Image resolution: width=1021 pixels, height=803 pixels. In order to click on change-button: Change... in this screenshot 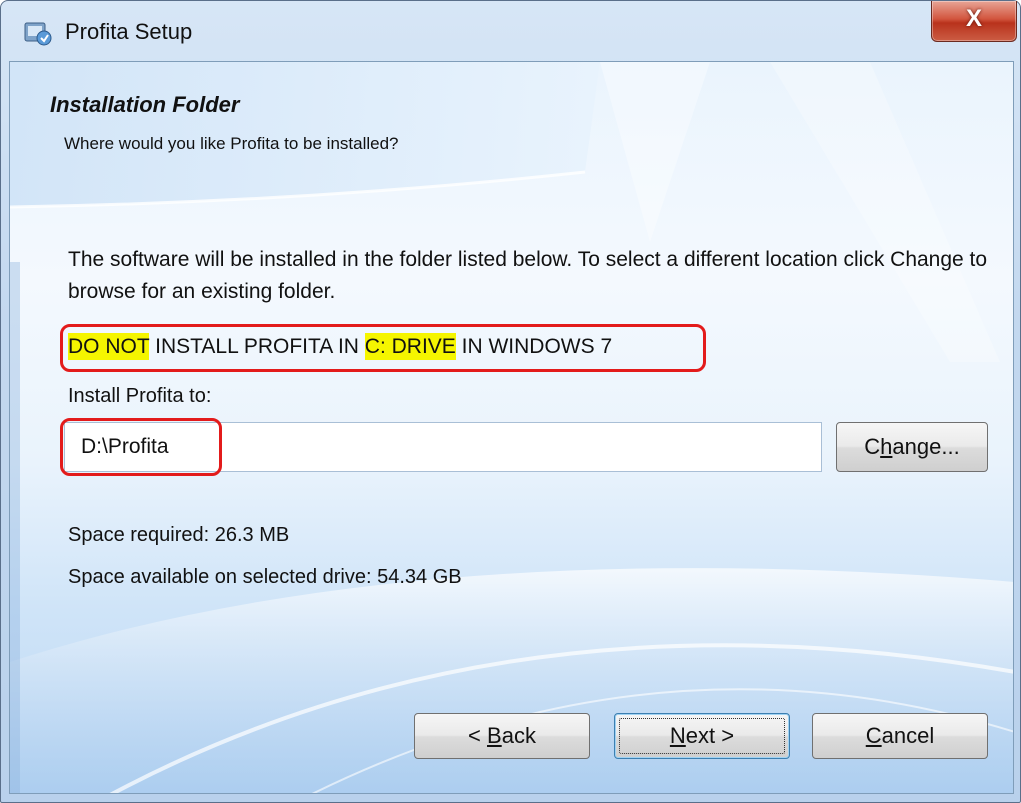, I will do `click(912, 447)`.